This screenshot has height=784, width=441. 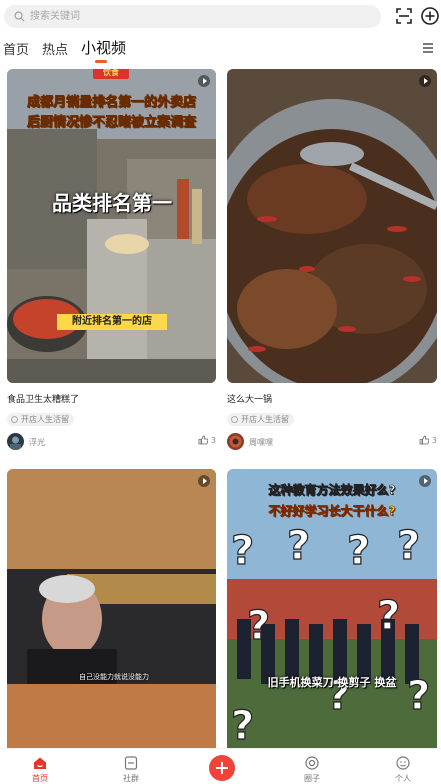 I want to click on author-name: 浮光, so click(x=37, y=442).